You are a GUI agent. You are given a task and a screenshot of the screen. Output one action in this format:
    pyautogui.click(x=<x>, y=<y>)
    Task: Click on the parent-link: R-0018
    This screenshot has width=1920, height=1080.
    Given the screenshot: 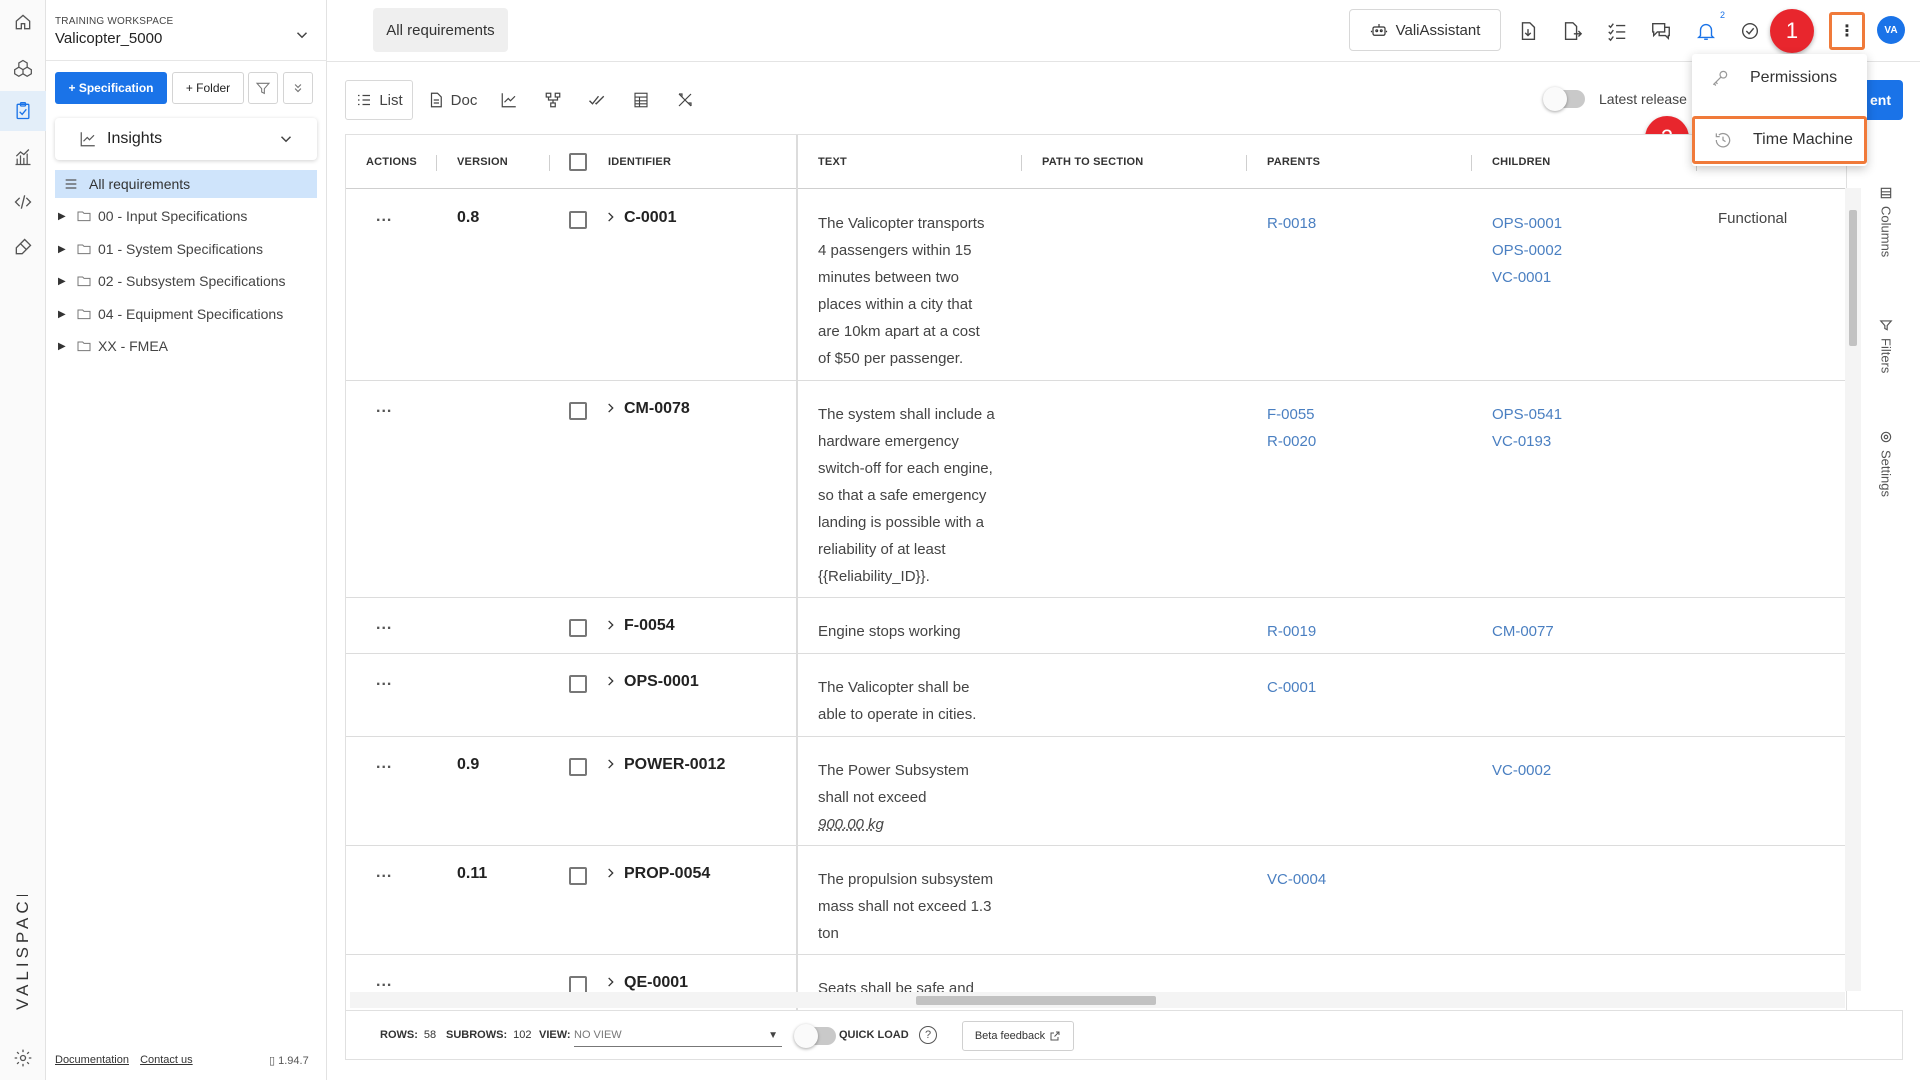 What is the action you would take?
    pyautogui.click(x=1291, y=223)
    